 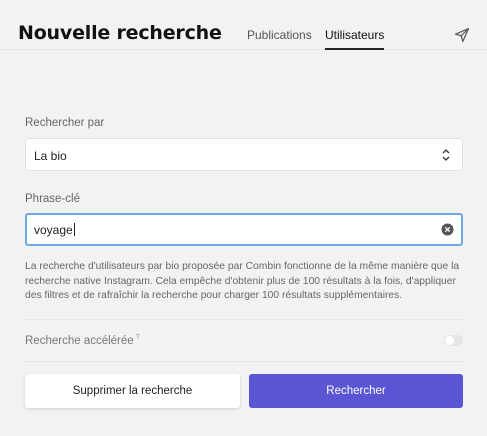 I want to click on accelerated-search-toggle, so click(x=453, y=340).